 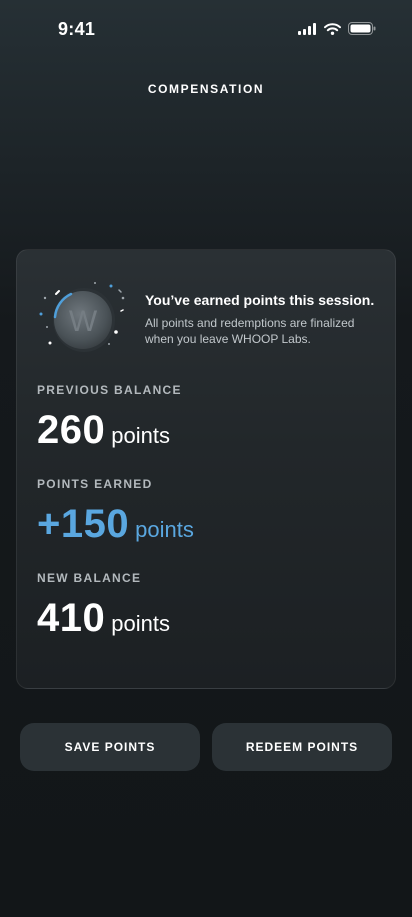 What do you see at coordinates (110, 747) in the screenshot?
I see `save-points-button: SAVE POINTS` at bounding box center [110, 747].